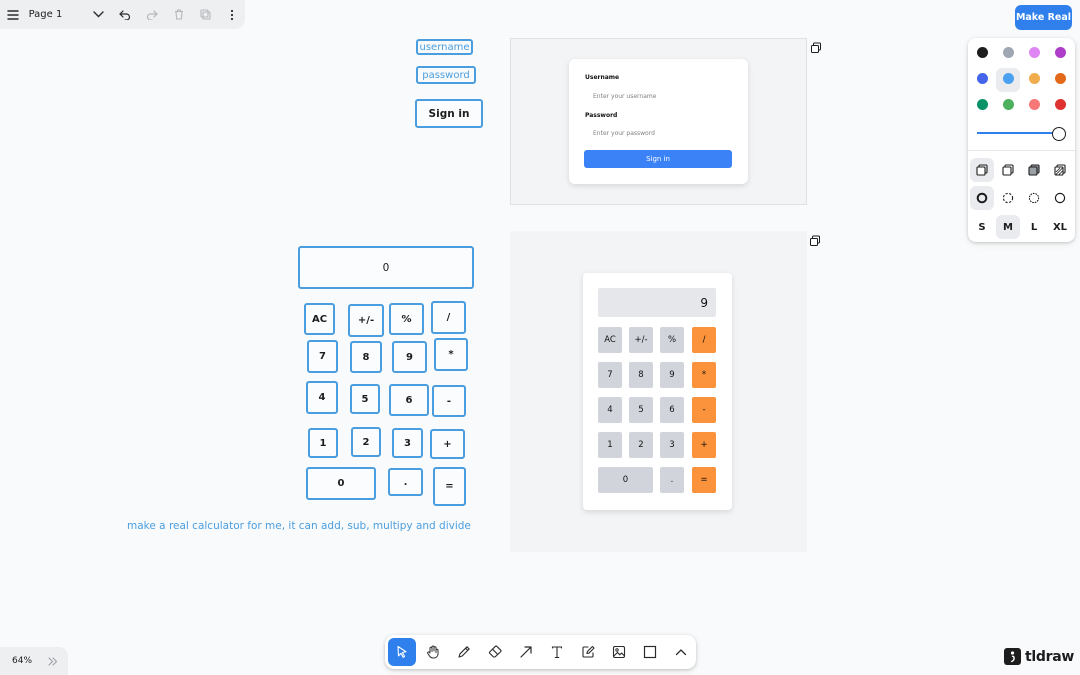 The height and width of the screenshot is (675, 1080). Describe the element at coordinates (1039, 656) in the screenshot. I see `brand-watermark: tldraw` at that location.